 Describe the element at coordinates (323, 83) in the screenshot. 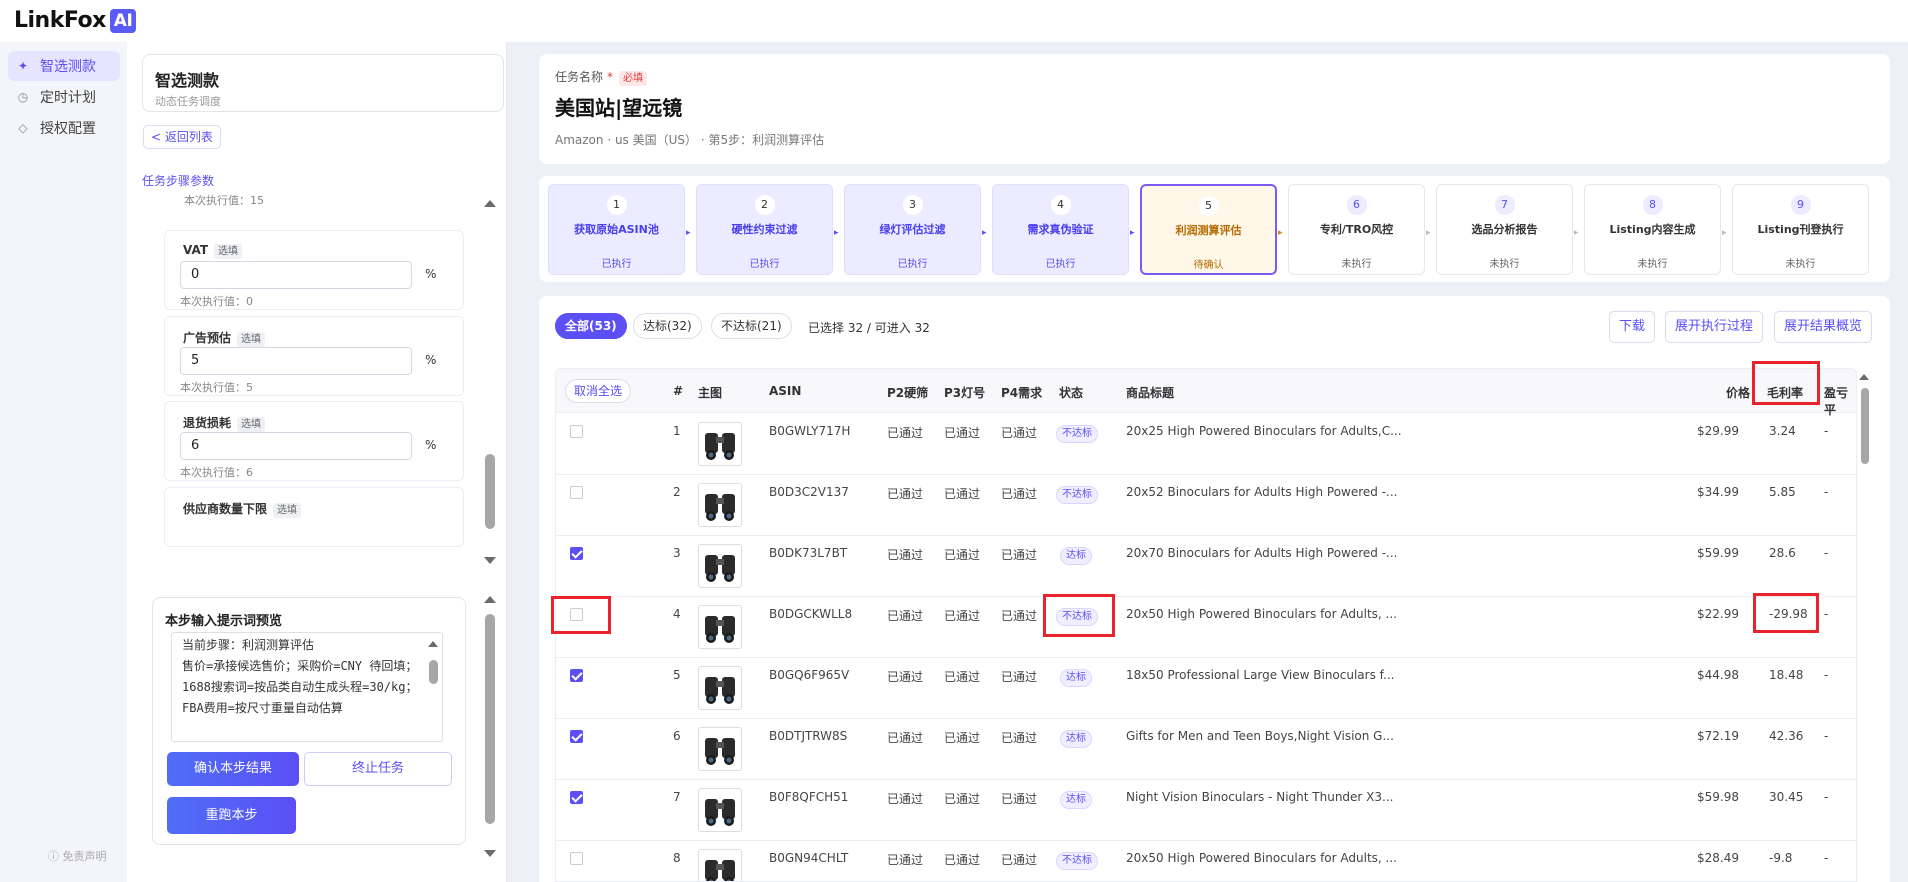

I see `panel-header-card: 智选测款 动态任务调度` at that location.